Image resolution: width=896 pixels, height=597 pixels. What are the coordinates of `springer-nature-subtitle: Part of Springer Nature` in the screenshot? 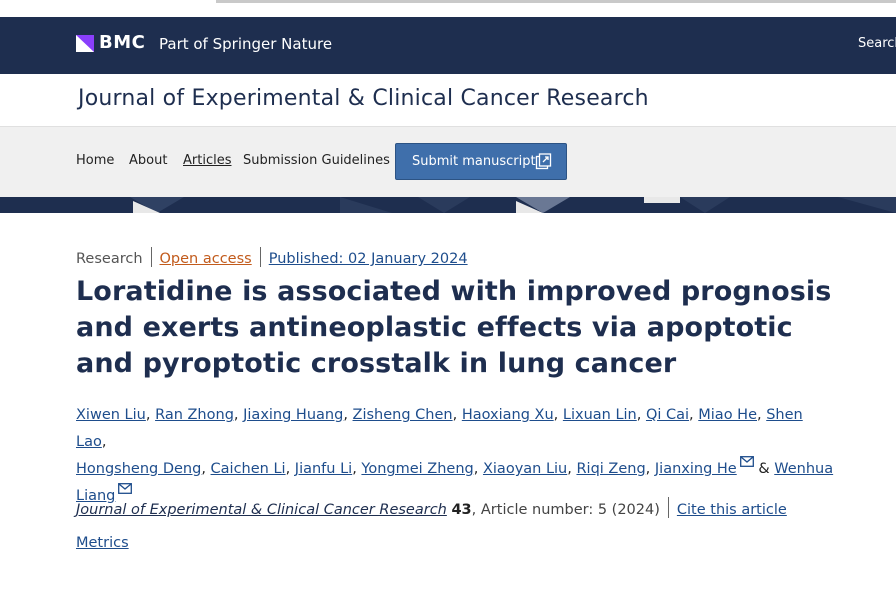 It's located at (246, 44).